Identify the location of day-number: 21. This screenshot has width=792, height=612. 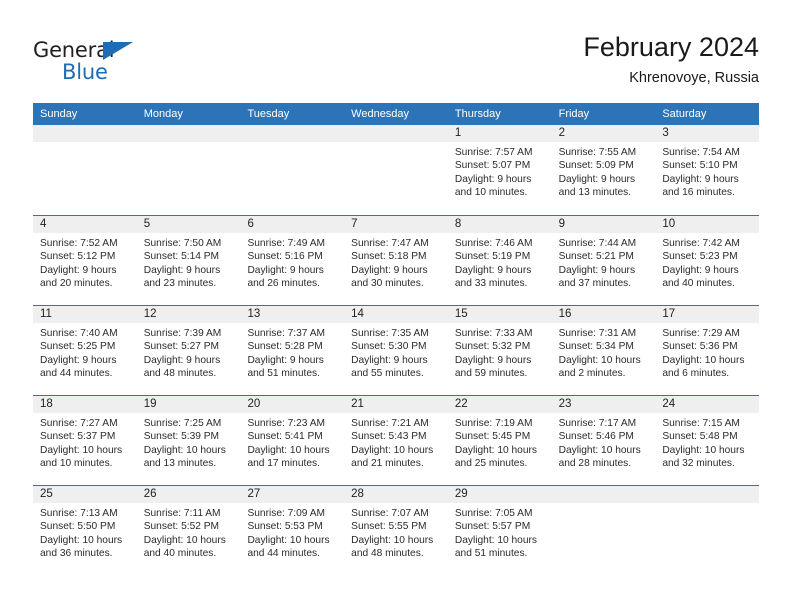
(396, 404).